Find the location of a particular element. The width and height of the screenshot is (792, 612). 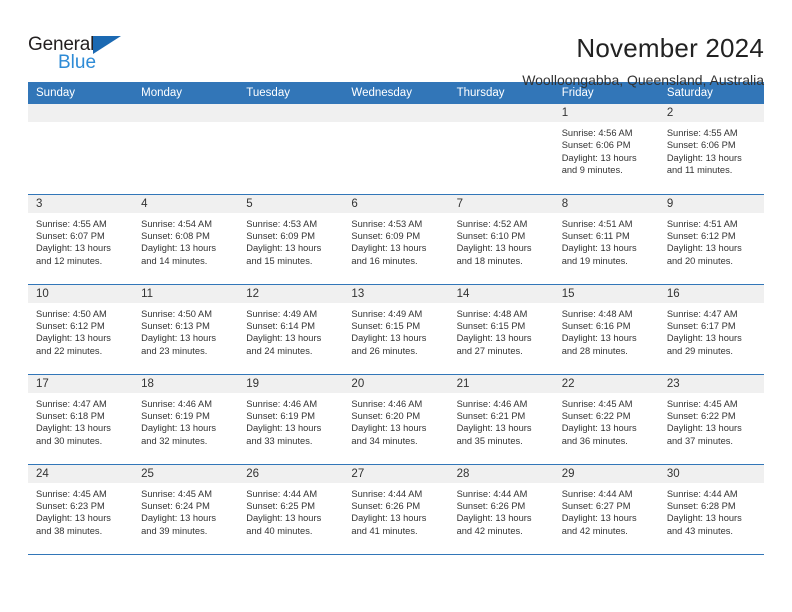

day-number: 6 is located at coordinates (396, 203).